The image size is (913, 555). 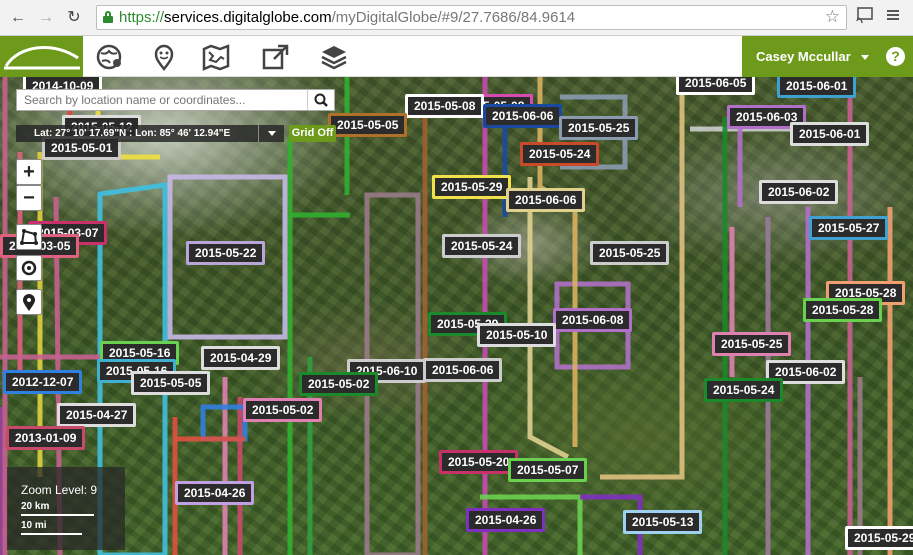 What do you see at coordinates (716, 86) in the screenshot?
I see `footprint-date-label: 2015-06-05` at bounding box center [716, 86].